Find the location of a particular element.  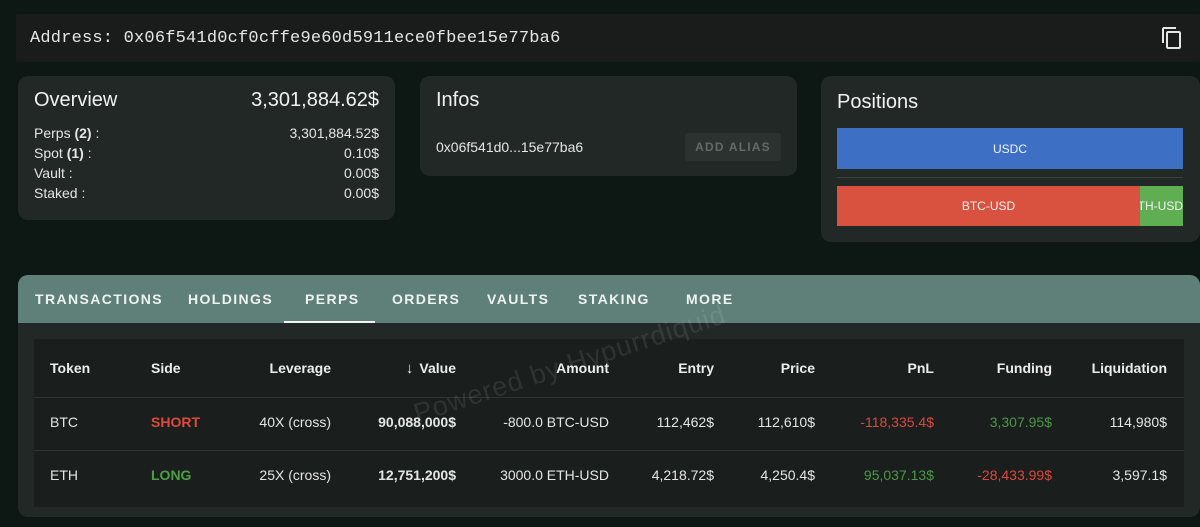

cell-leverage: 25X (cross) is located at coordinates (295, 475).